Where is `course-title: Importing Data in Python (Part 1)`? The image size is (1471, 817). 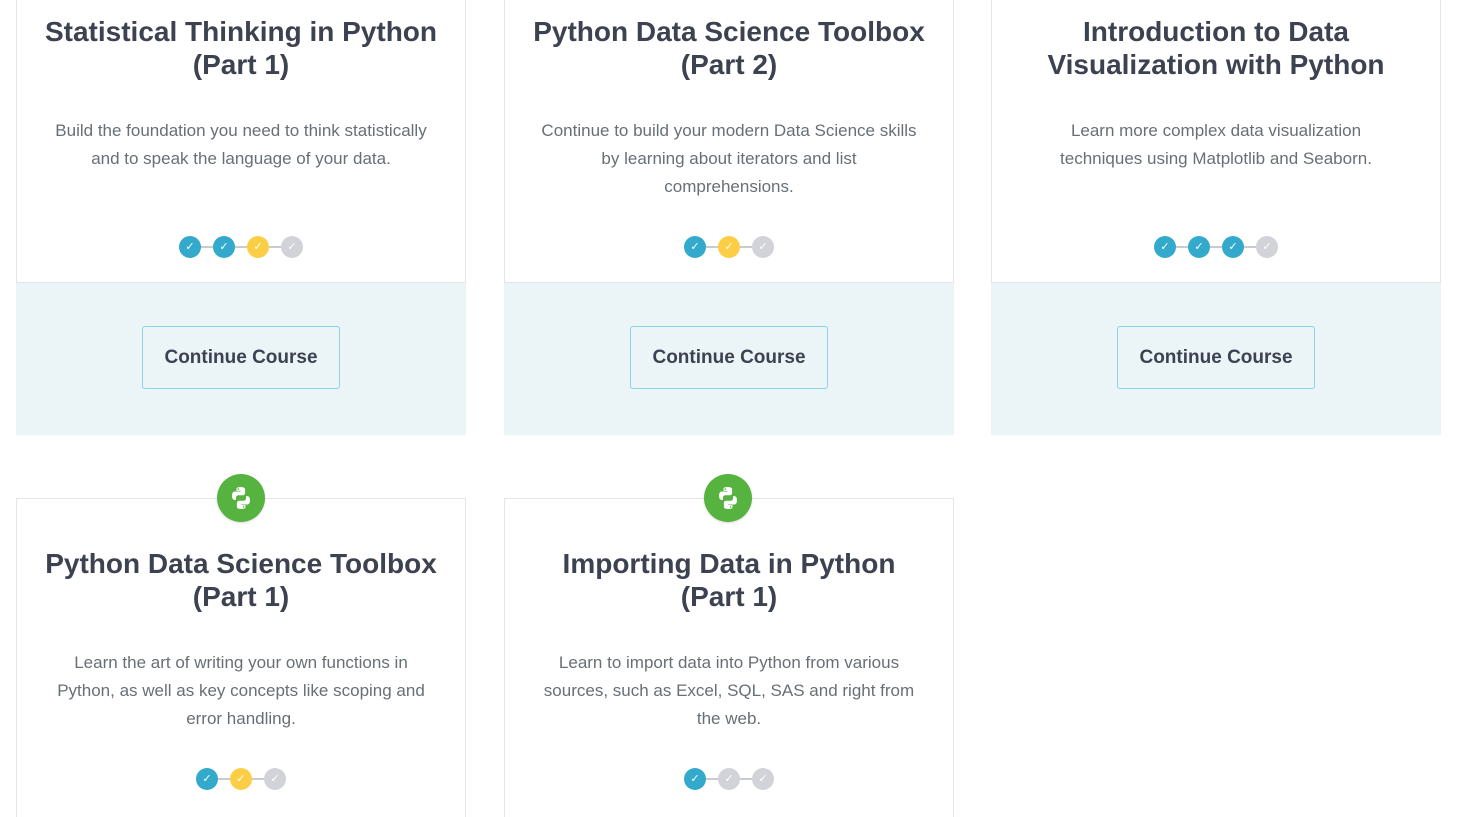
course-title: Importing Data in Python (Part 1) is located at coordinates (729, 580).